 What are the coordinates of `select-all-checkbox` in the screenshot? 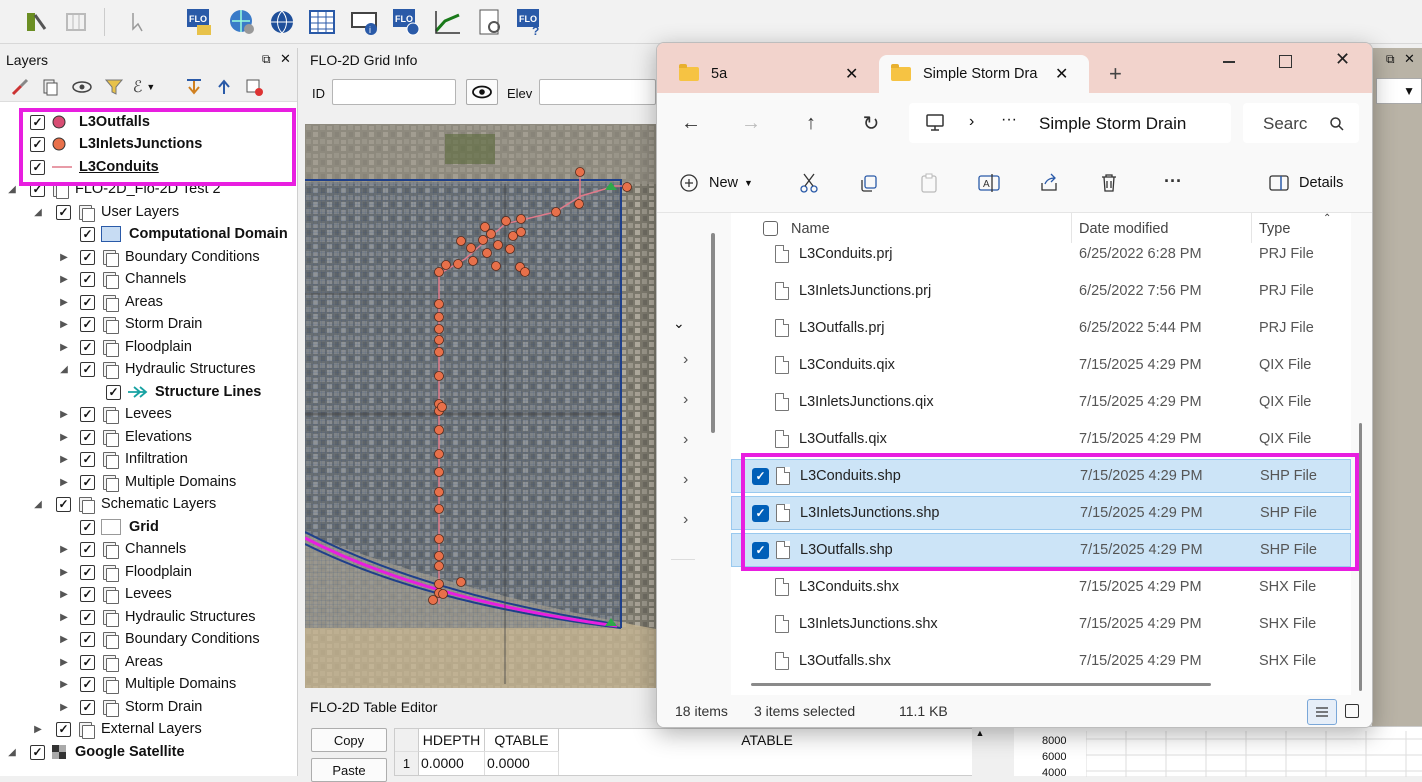 It's located at (770, 228).